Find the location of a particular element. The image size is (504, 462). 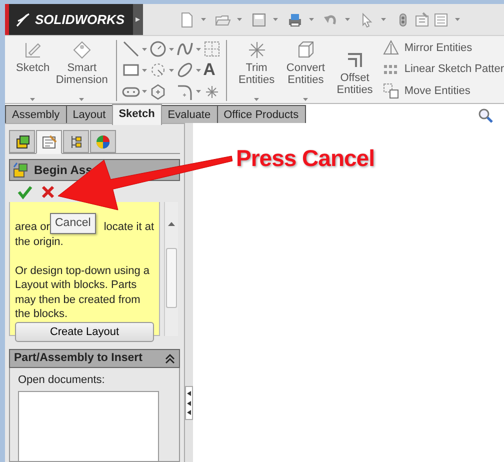

circle-icon is located at coordinates (158, 49).